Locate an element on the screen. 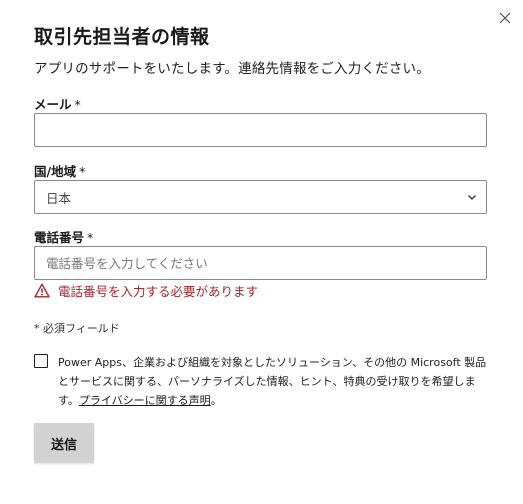  email-label: メール * is located at coordinates (57, 103).